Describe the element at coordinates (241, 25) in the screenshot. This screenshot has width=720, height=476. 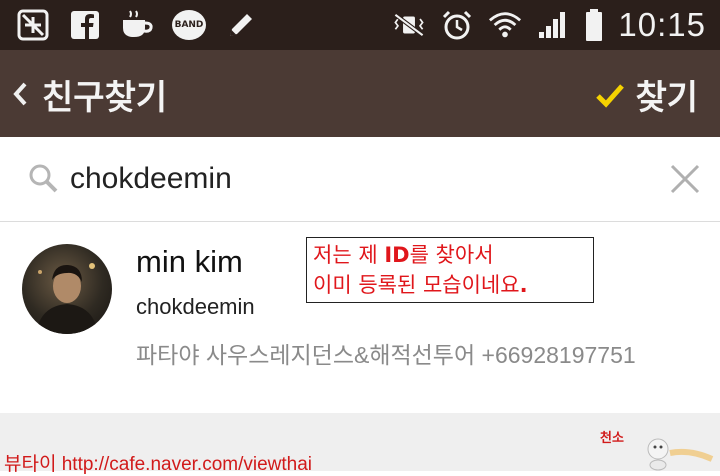
I see `pencil-icon` at that location.